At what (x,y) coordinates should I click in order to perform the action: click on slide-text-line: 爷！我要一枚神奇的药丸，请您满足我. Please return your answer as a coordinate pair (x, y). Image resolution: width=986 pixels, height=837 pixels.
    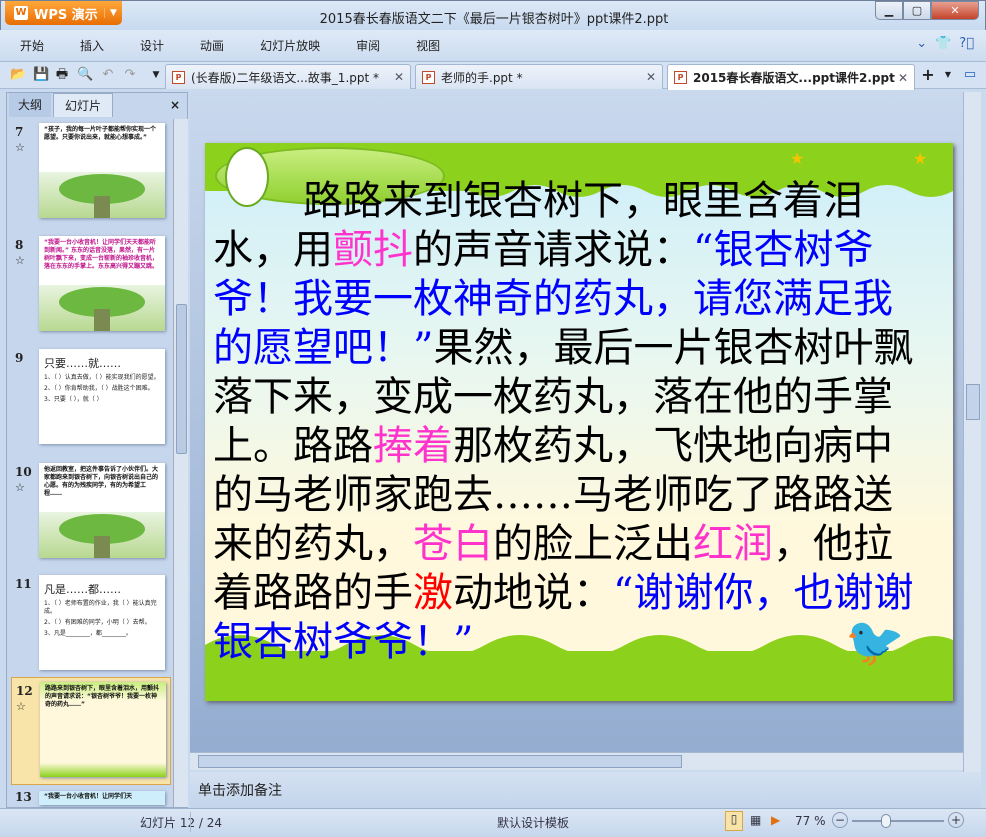
    Looking at the image, I should click on (553, 299).